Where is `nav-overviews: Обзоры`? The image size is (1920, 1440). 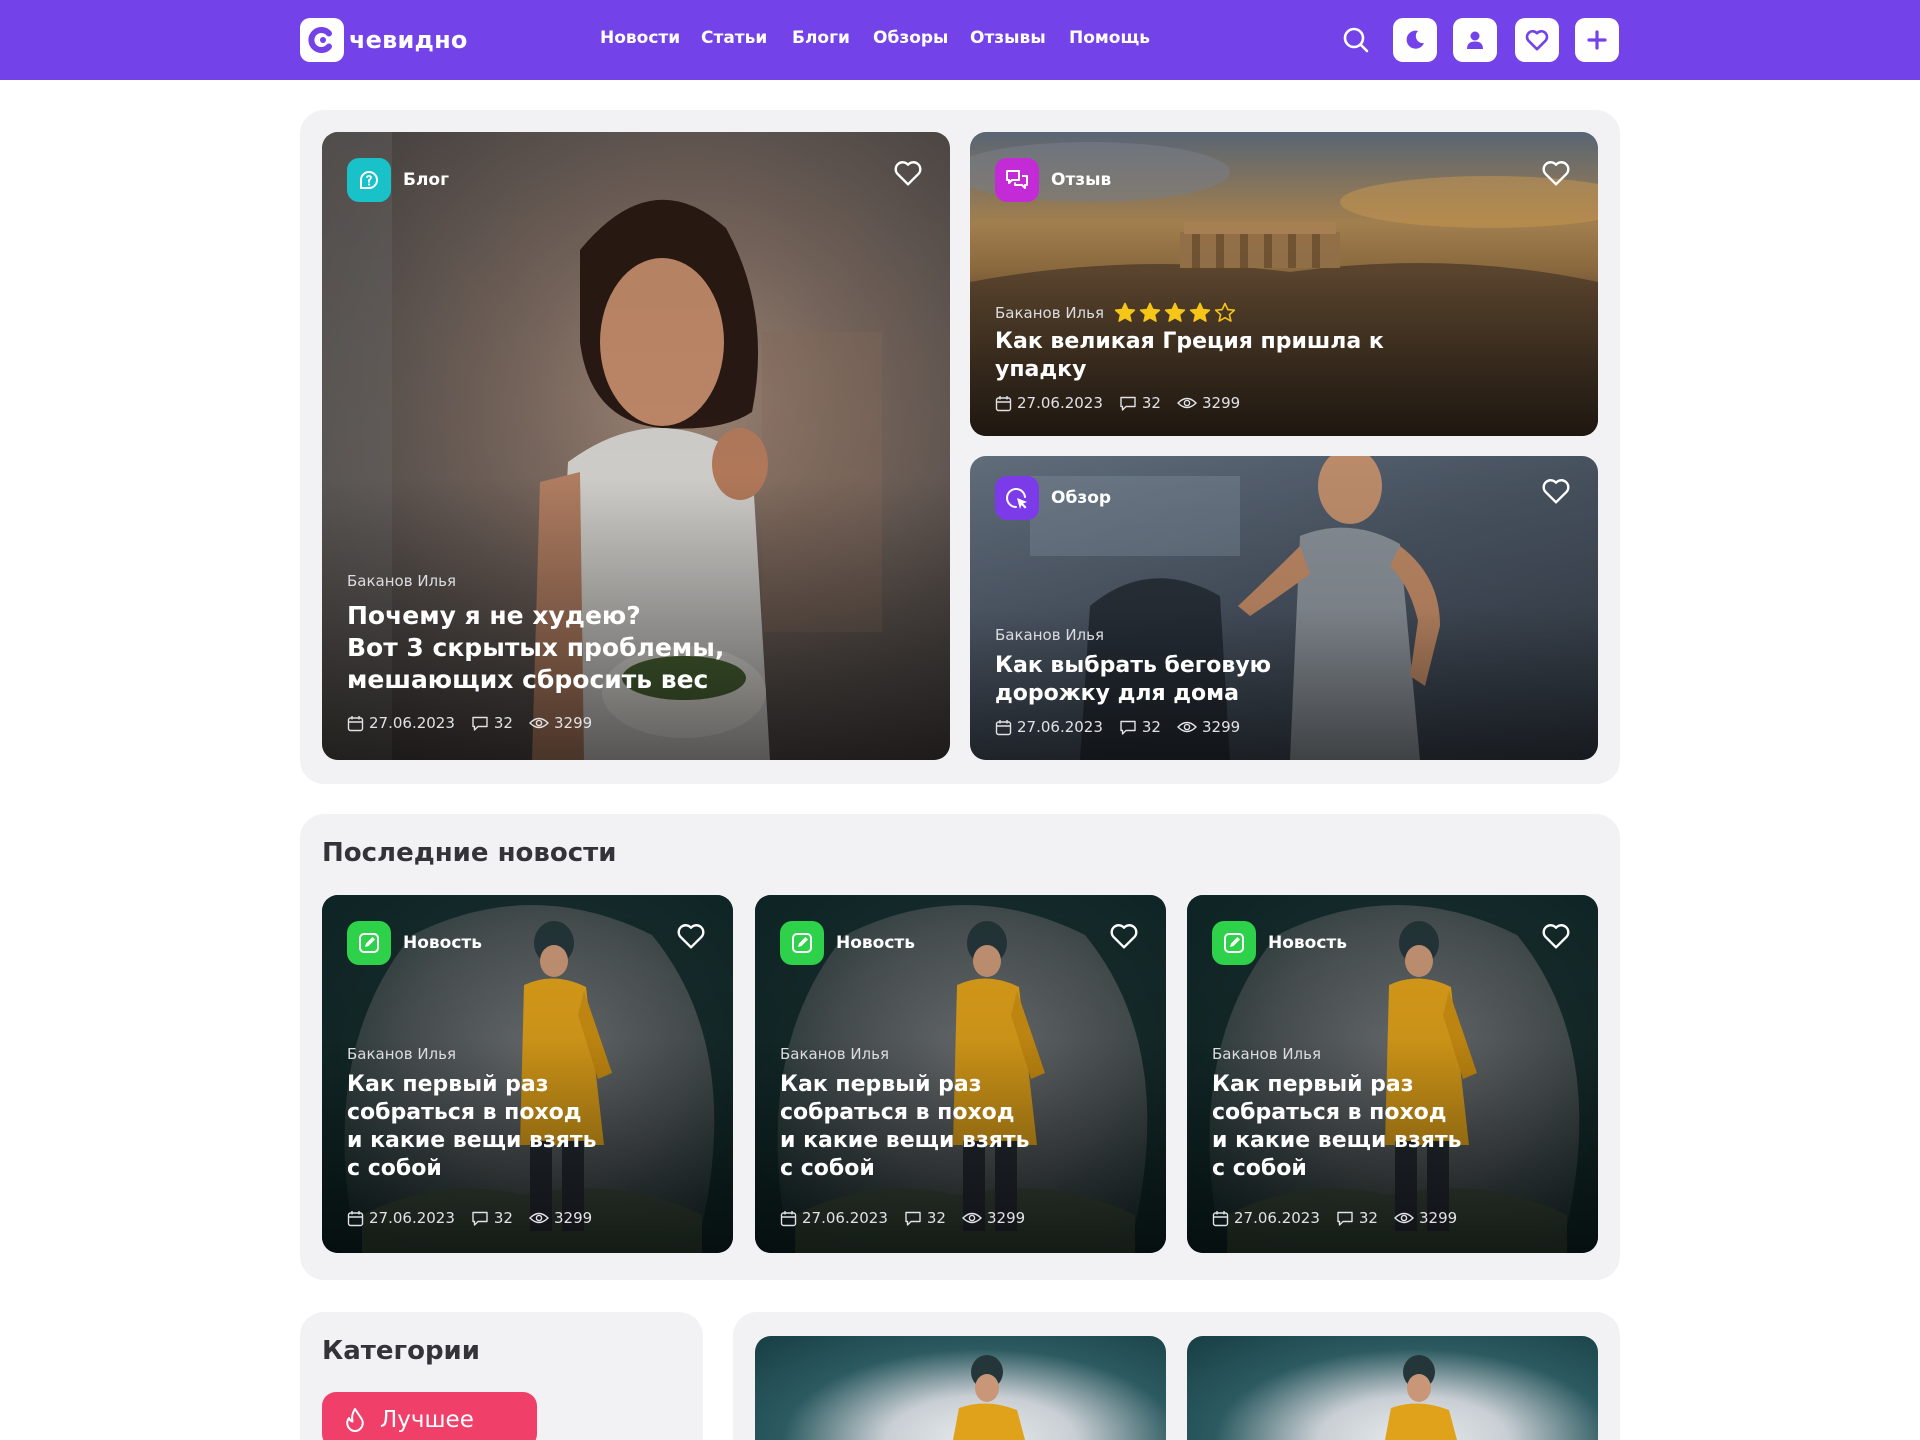 nav-overviews: Обзоры is located at coordinates (910, 38).